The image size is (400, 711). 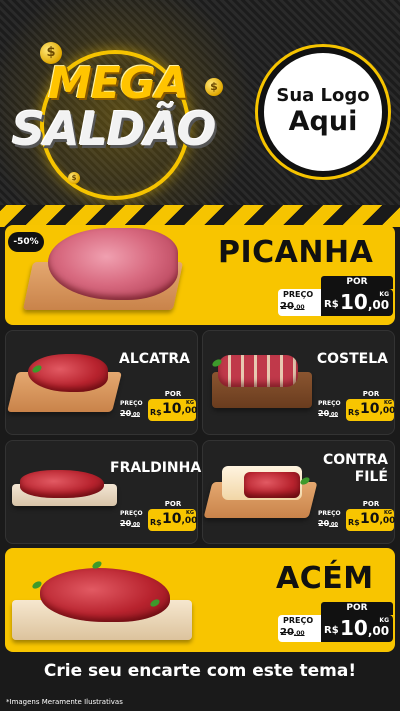 What do you see at coordinates (352, 359) in the screenshot?
I see `product-name: COSTELA` at bounding box center [352, 359].